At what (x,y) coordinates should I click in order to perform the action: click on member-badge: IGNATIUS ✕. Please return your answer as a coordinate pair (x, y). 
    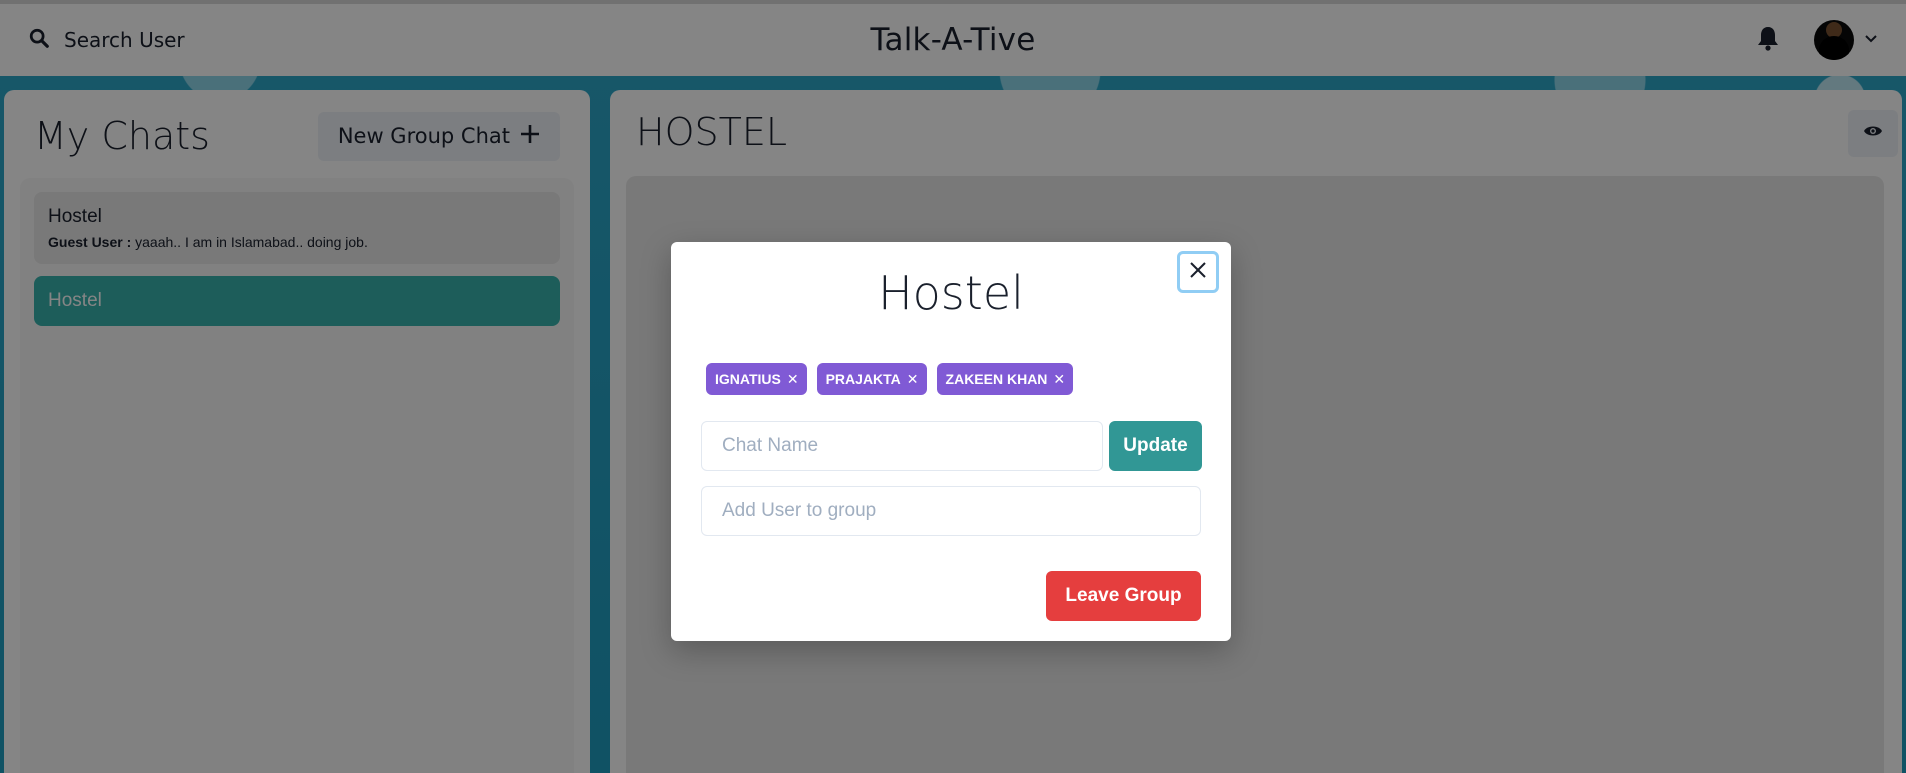
    Looking at the image, I should click on (756, 379).